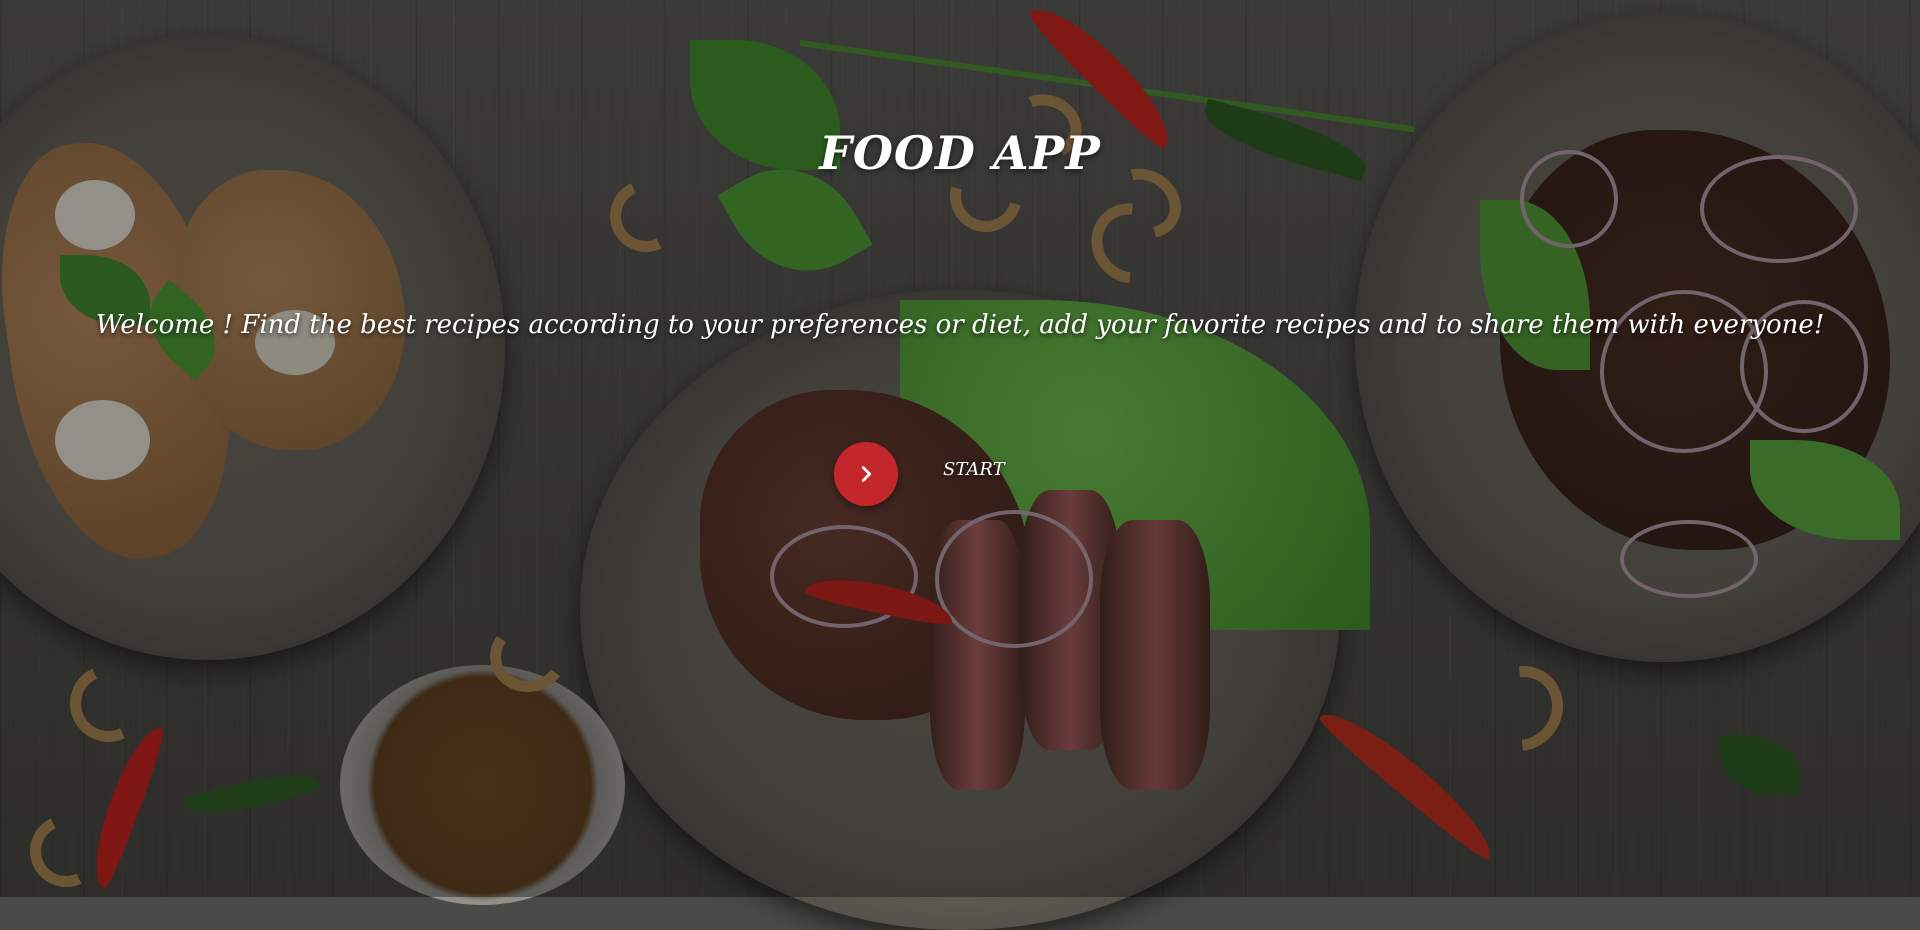  Describe the element at coordinates (974, 469) in the screenshot. I see `start-label: START` at that location.